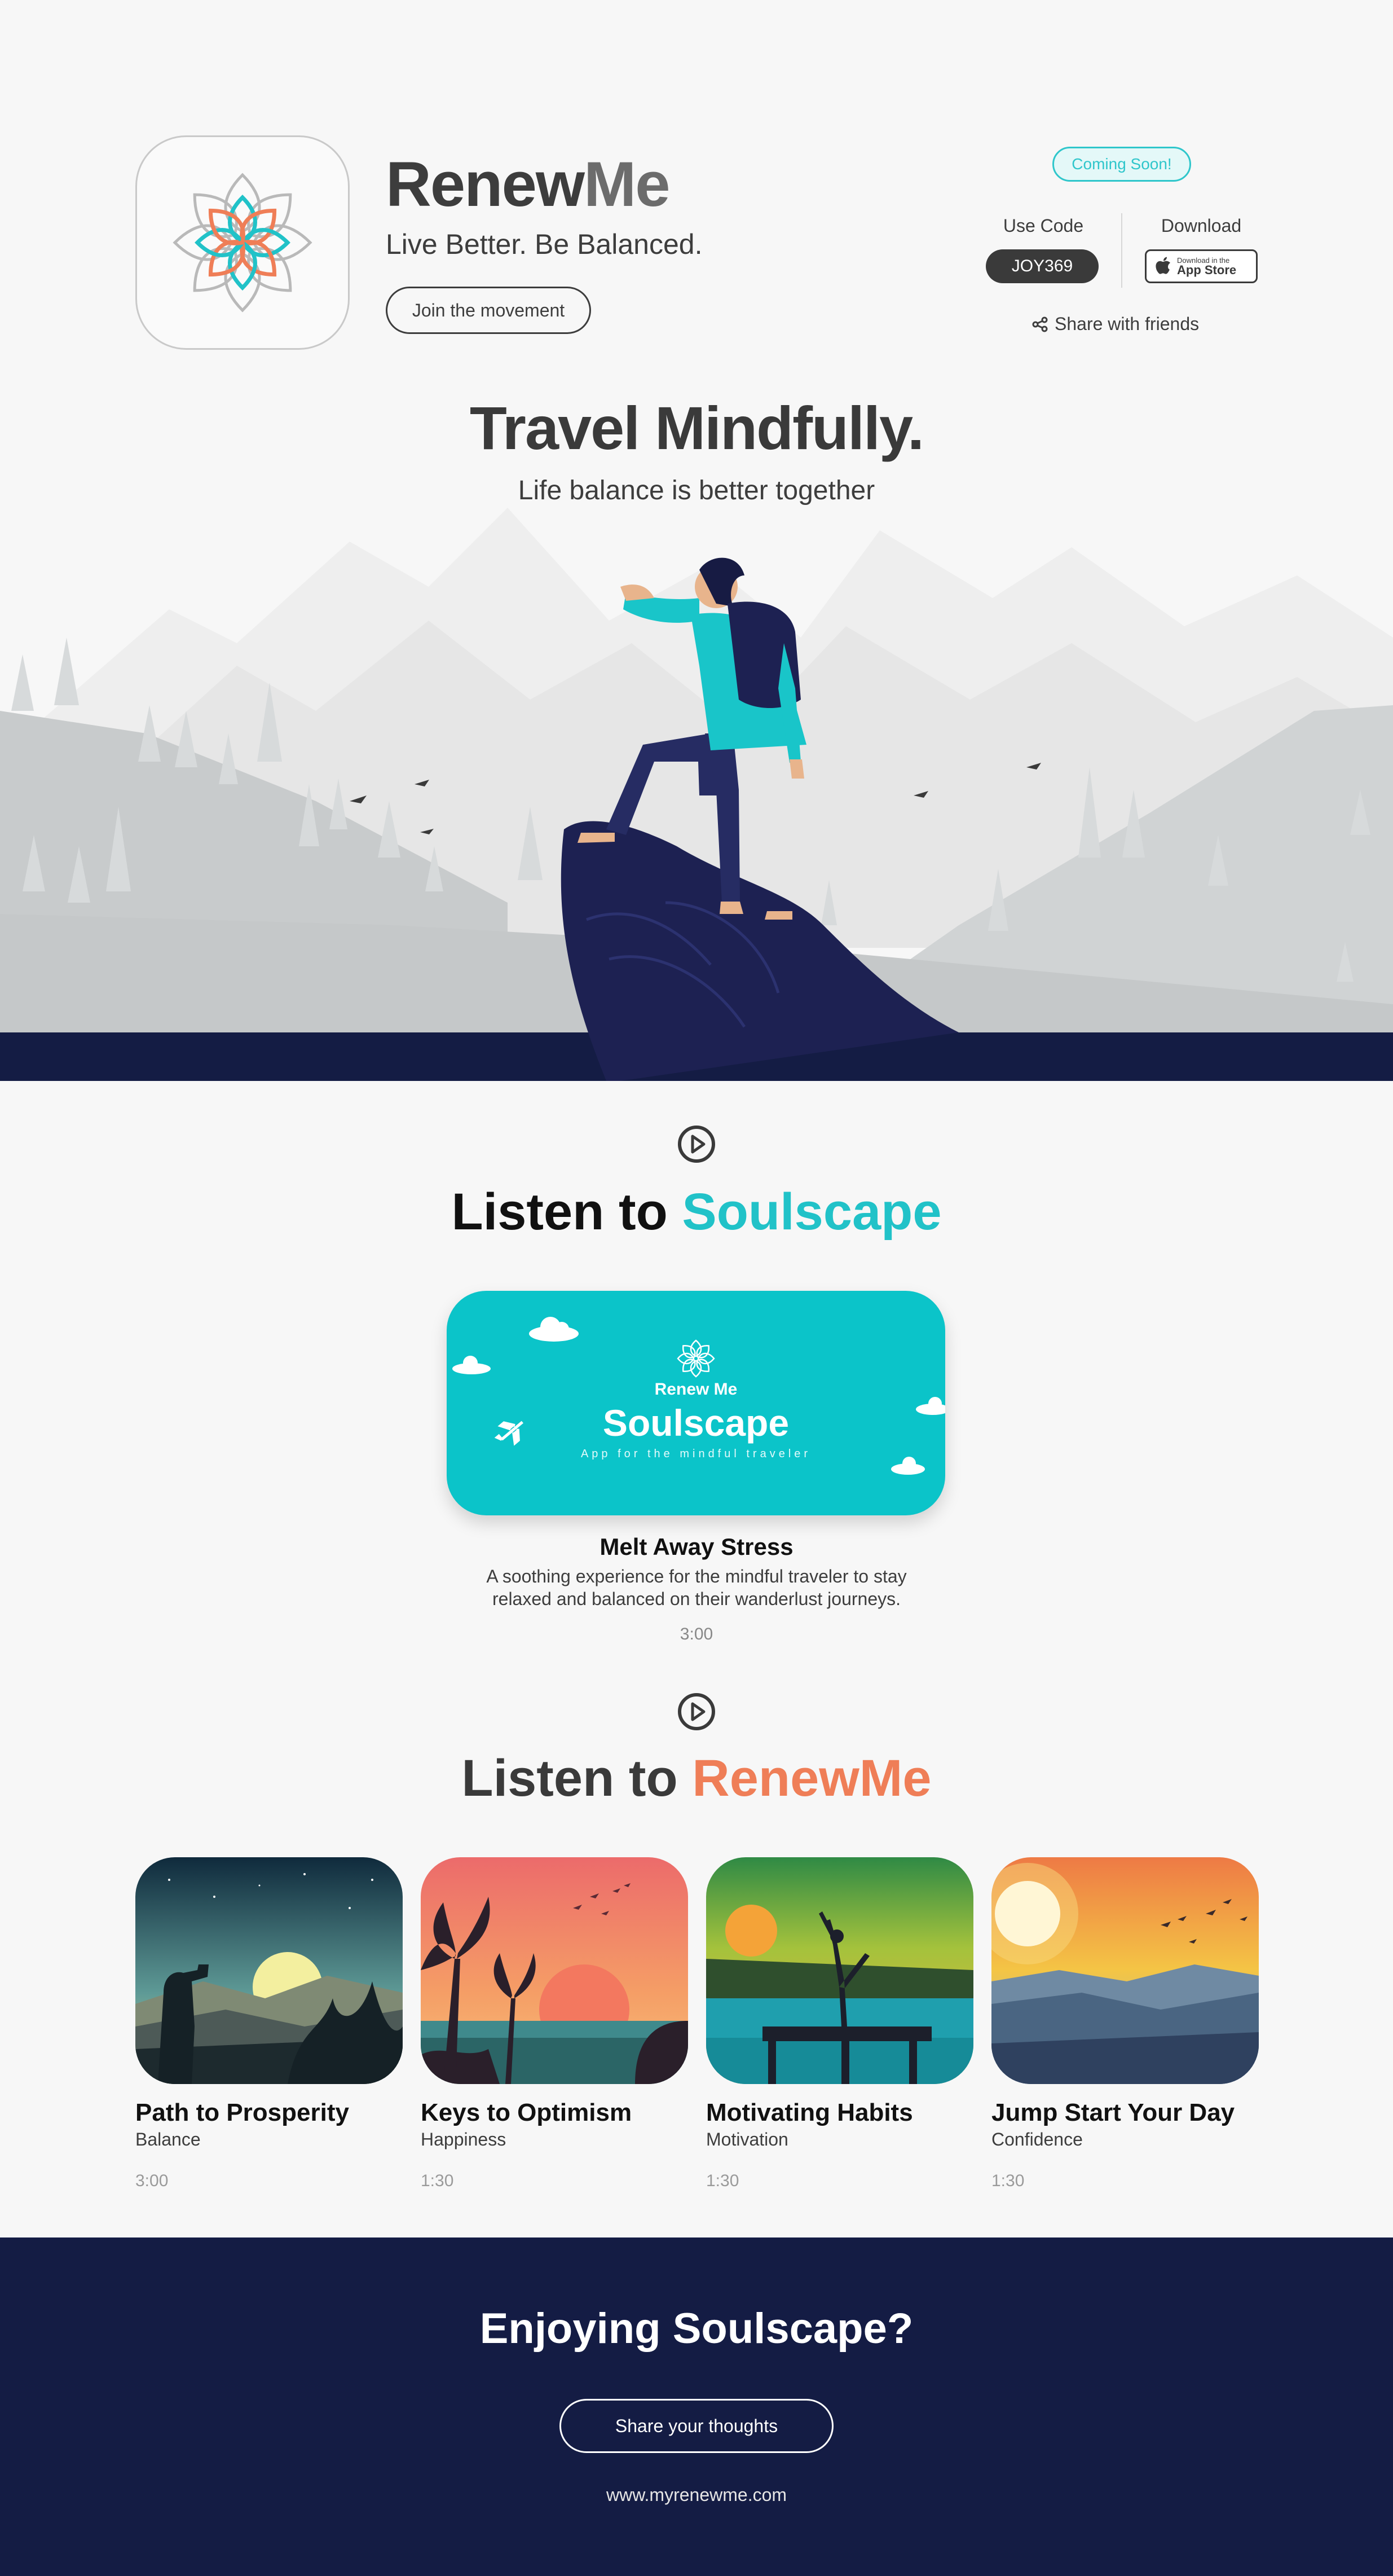  What do you see at coordinates (242, 2112) in the screenshot?
I see `episode-title: Path to Prosperity` at bounding box center [242, 2112].